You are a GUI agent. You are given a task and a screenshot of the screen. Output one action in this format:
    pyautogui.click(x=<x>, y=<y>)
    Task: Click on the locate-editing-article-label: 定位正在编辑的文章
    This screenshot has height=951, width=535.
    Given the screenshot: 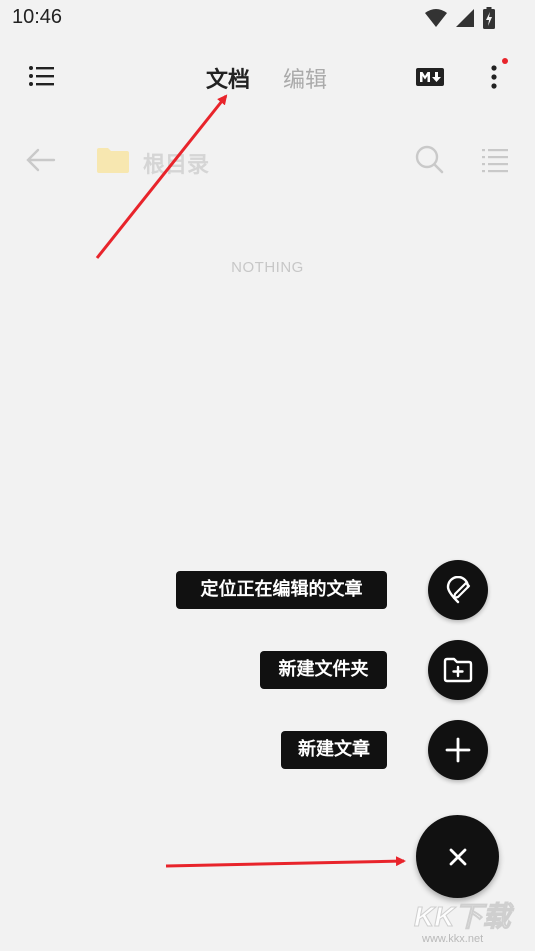 What is the action you would take?
    pyautogui.click(x=281, y=590)
    